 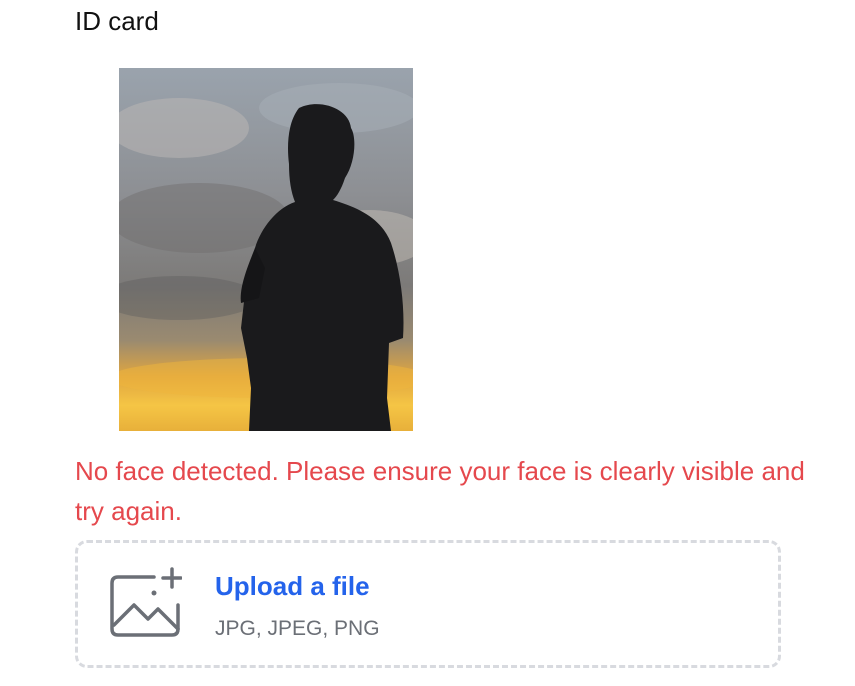 I want to click on image-add-icon, so click(x=145, y=603).